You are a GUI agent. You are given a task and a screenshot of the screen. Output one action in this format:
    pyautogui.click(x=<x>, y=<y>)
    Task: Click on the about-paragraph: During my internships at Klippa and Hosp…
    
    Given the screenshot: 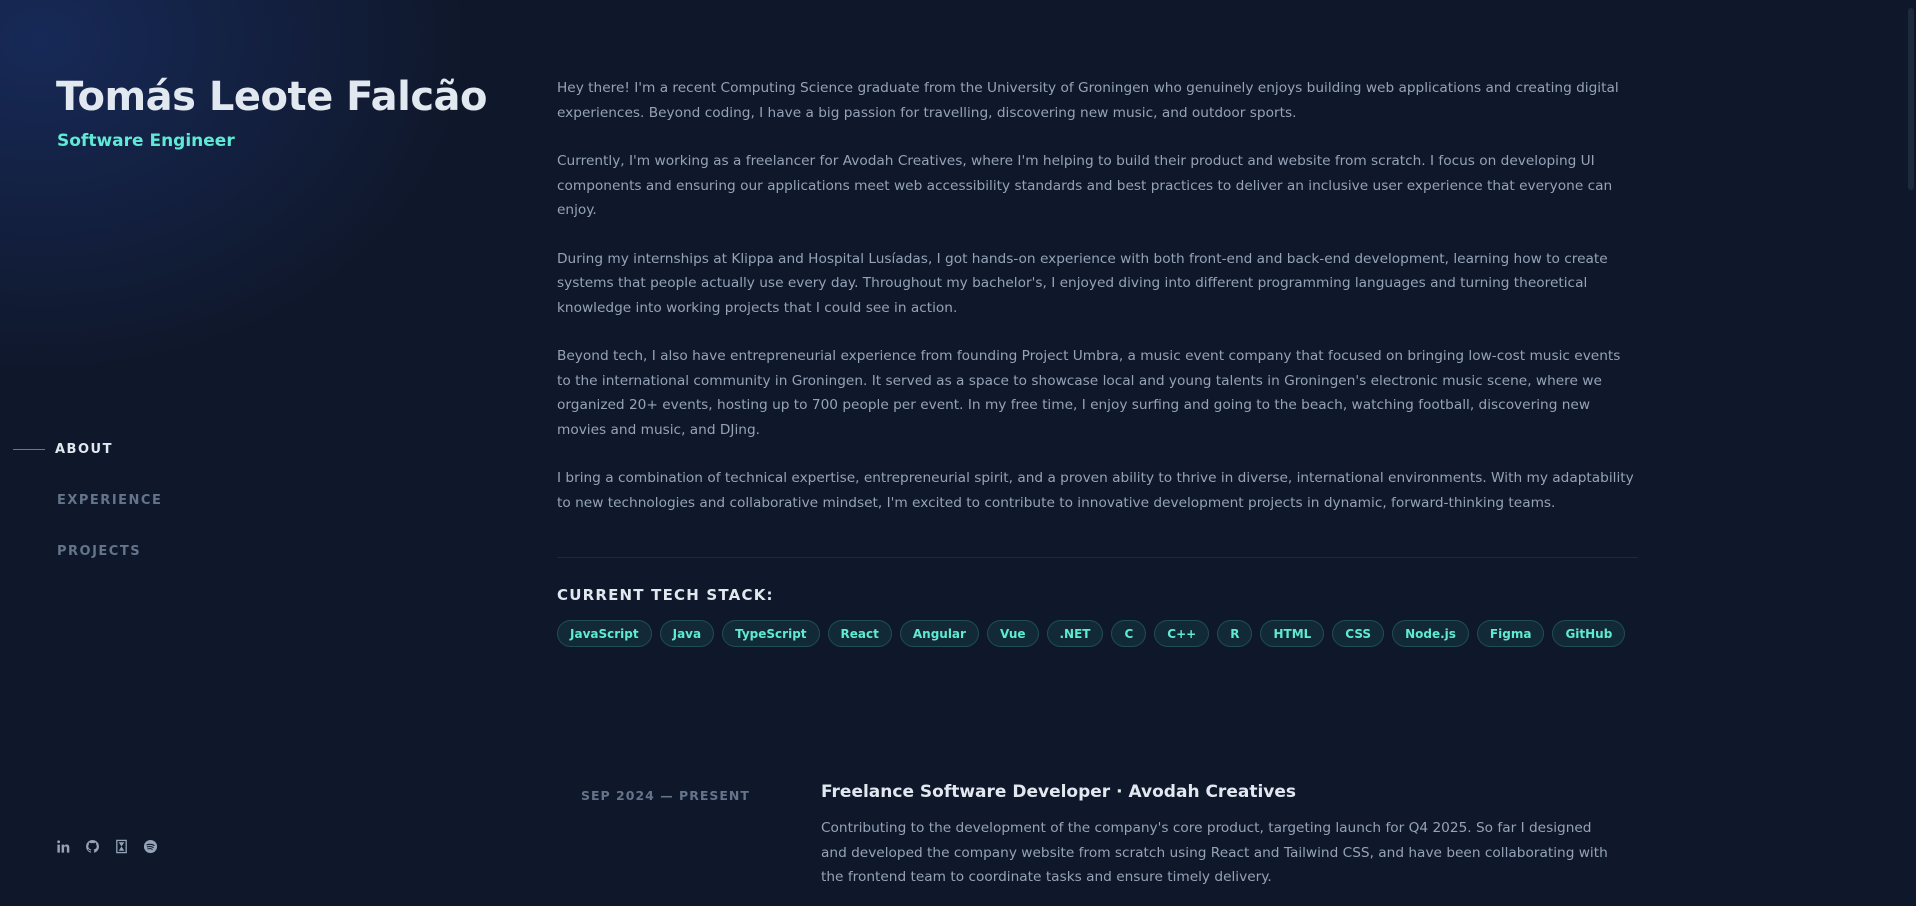 What is the action you would take?
    pyautogui.click(x=1082, y=283)
    